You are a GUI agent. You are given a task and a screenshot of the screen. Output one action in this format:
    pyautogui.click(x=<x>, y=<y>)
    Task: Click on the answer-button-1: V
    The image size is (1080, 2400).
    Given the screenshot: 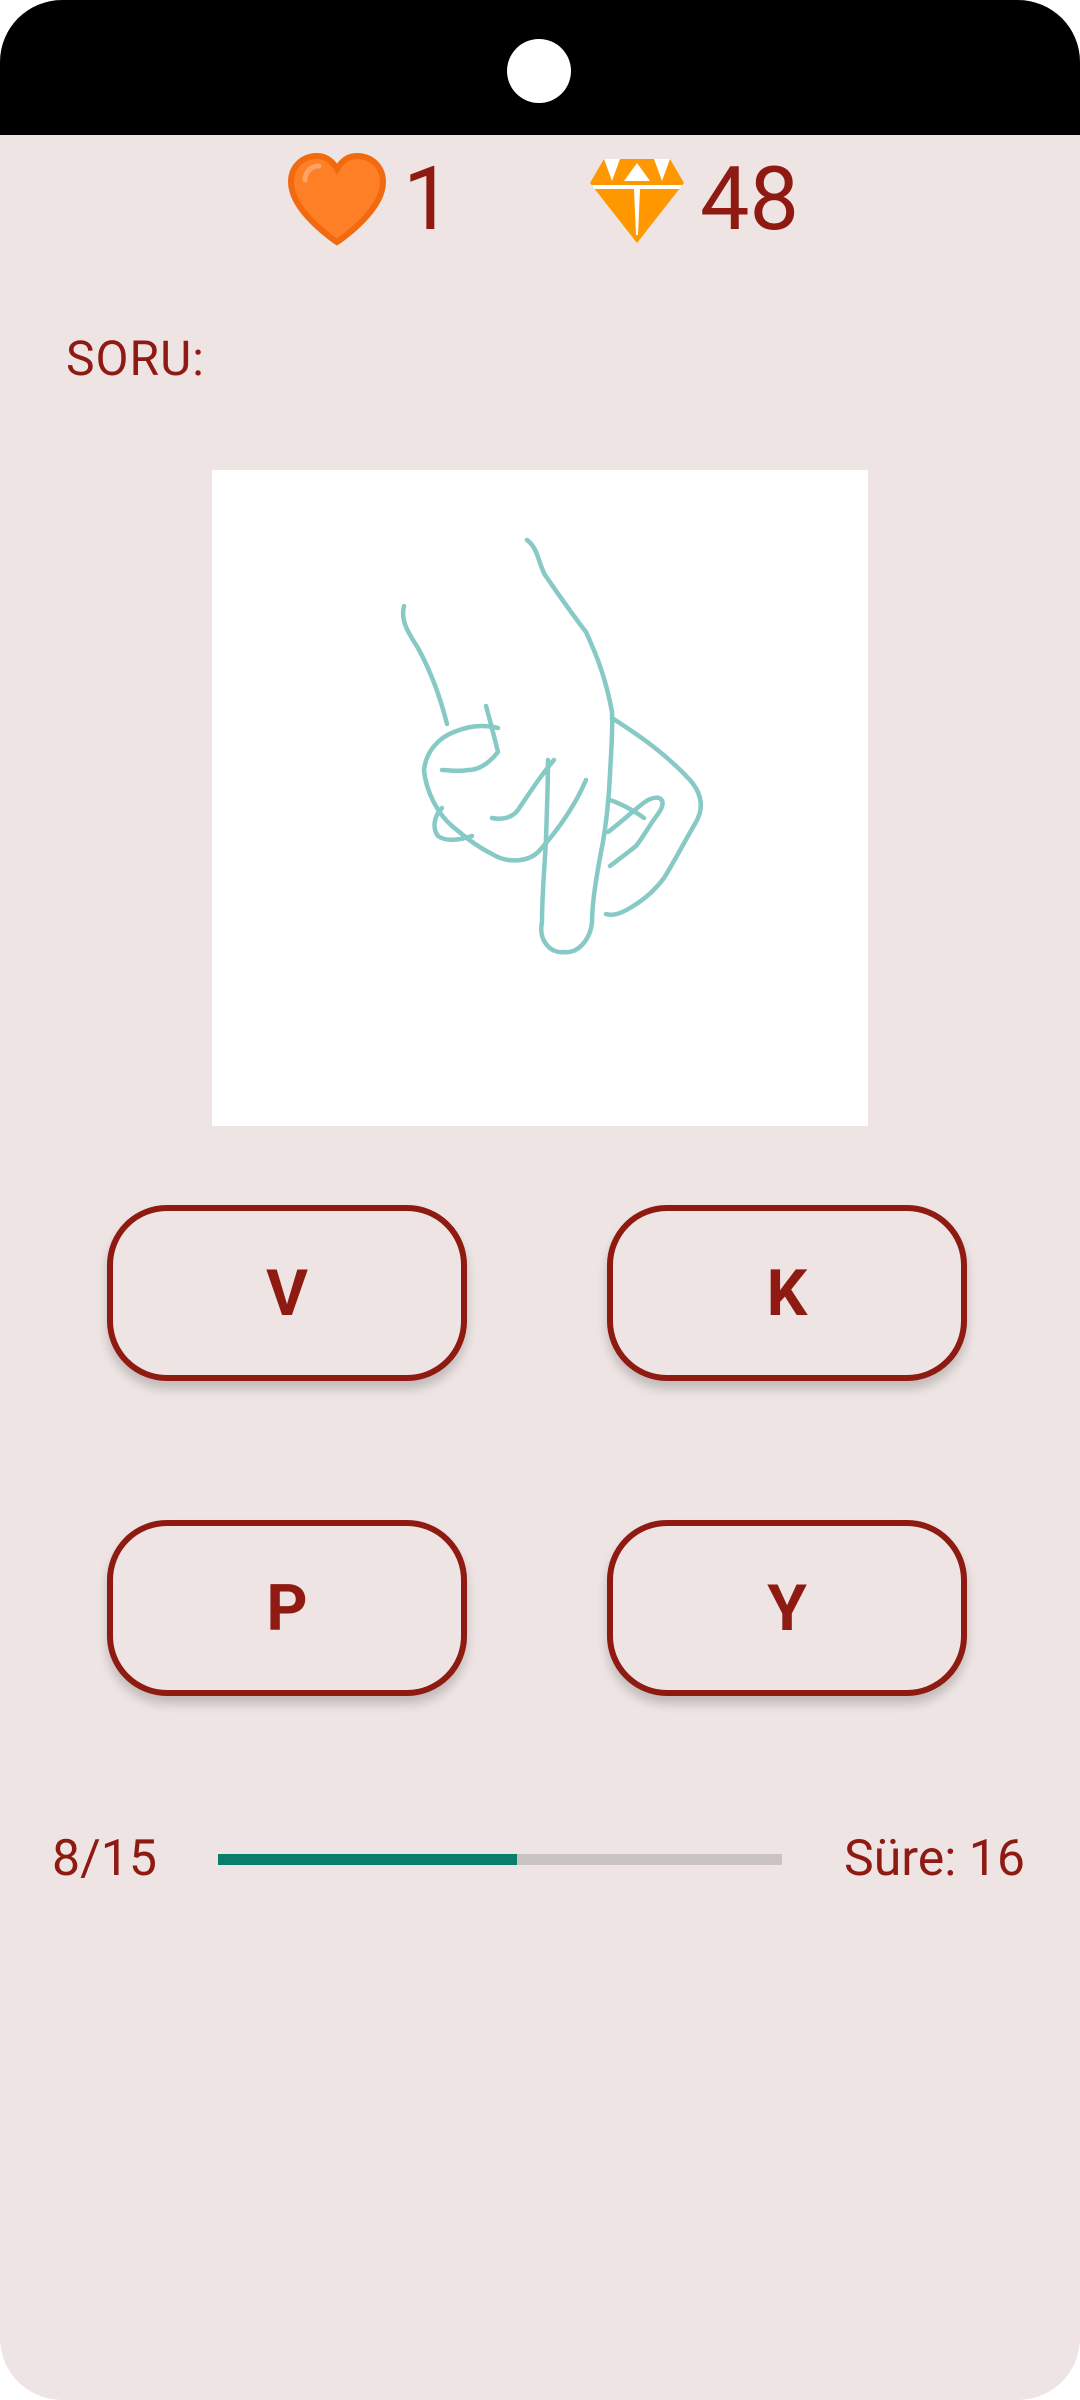 What is the action you would take?
    pyautogui.click(x=287, y=1293)
    